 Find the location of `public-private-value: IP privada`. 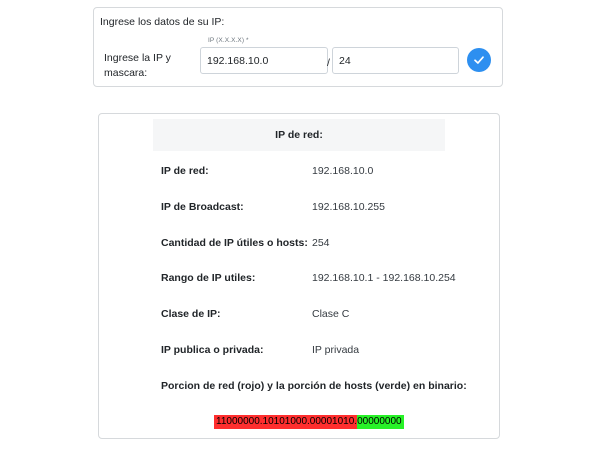

public-private-value: IP privada is located at coordinates (336, 350).